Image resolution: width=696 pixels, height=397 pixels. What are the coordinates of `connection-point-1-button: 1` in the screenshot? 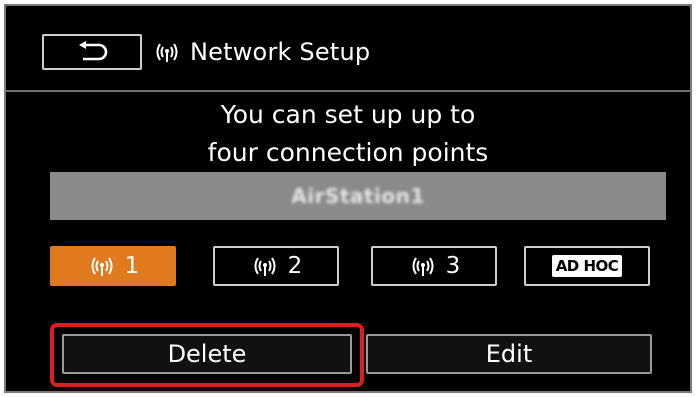 It's located at (113, 266).